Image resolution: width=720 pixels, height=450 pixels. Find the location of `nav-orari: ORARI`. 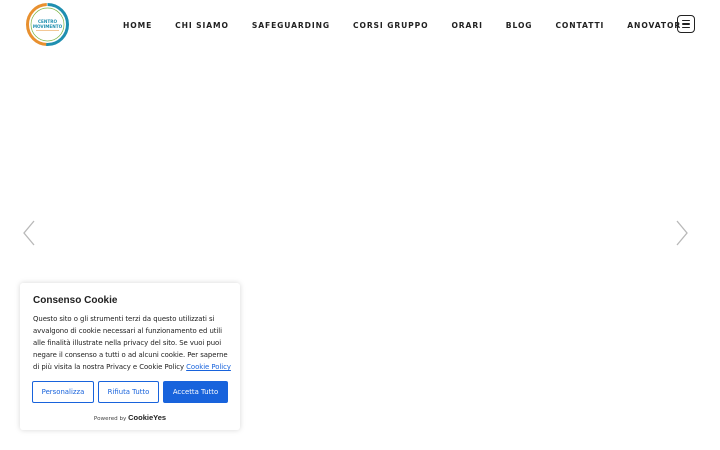

nav-orari: ORARI is located at coordinates (466, 25).